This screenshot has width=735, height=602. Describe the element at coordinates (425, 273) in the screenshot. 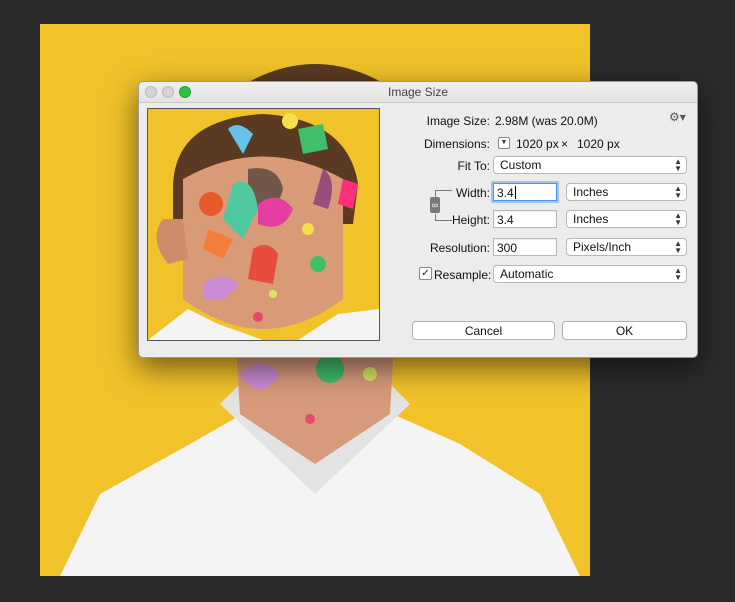

I see `resample-checkbox: ✓` at that location.